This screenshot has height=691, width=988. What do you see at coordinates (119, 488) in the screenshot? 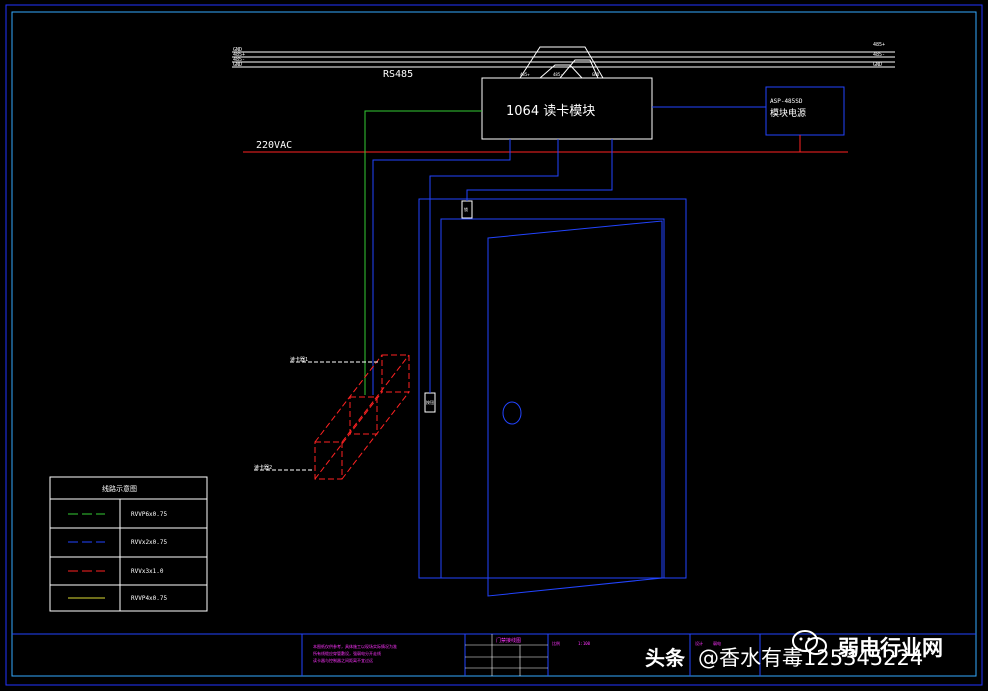
I see `legend-title: 线路示意图` at bounding box center [119, 488].